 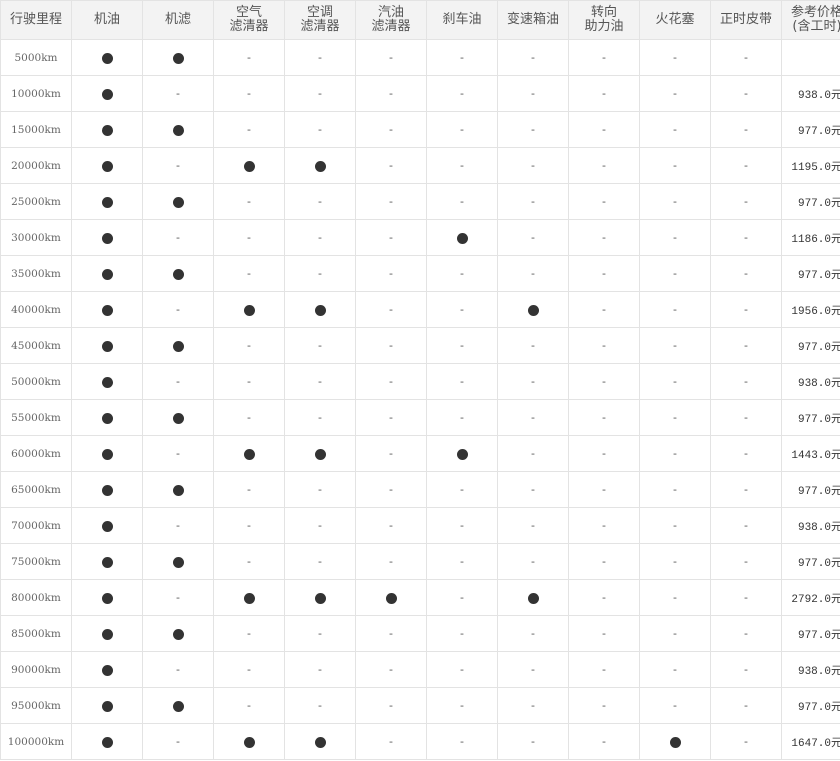 I want to click on column-header: 空气 滤清器, so click(x=249, y=20).